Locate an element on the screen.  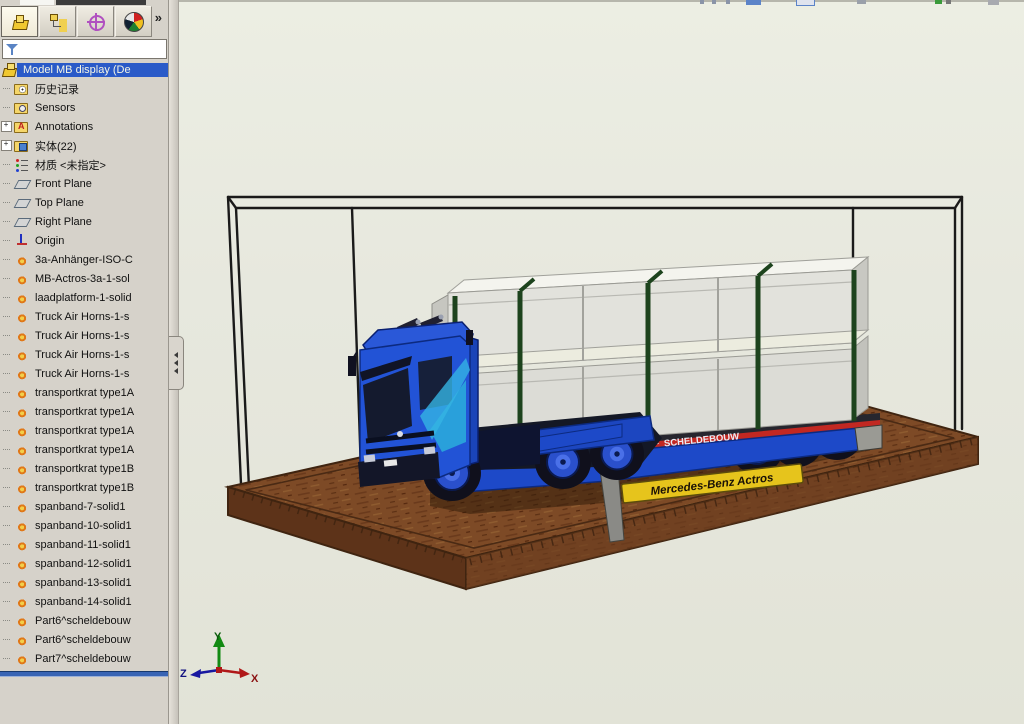
tree-item: 3a-Anhänger-ISO-C is located at coordinates (84, 259).